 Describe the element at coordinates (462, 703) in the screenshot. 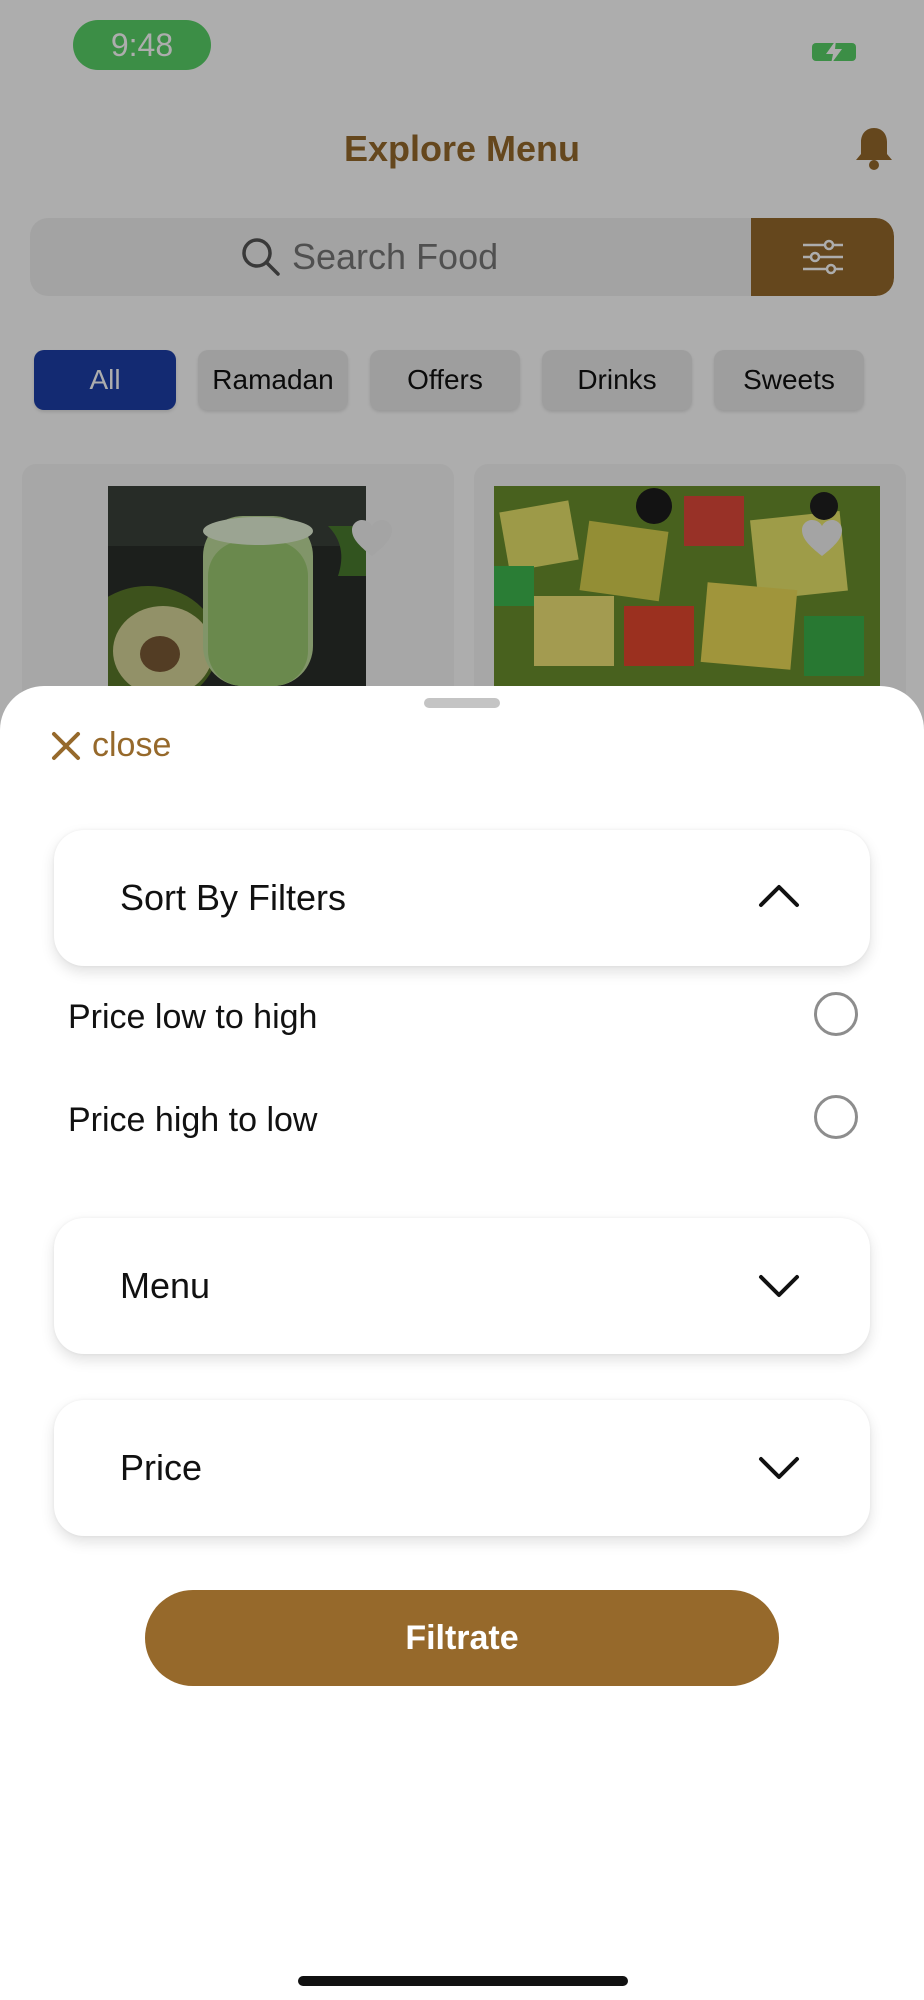

I see `sheet-grabber` at that location.